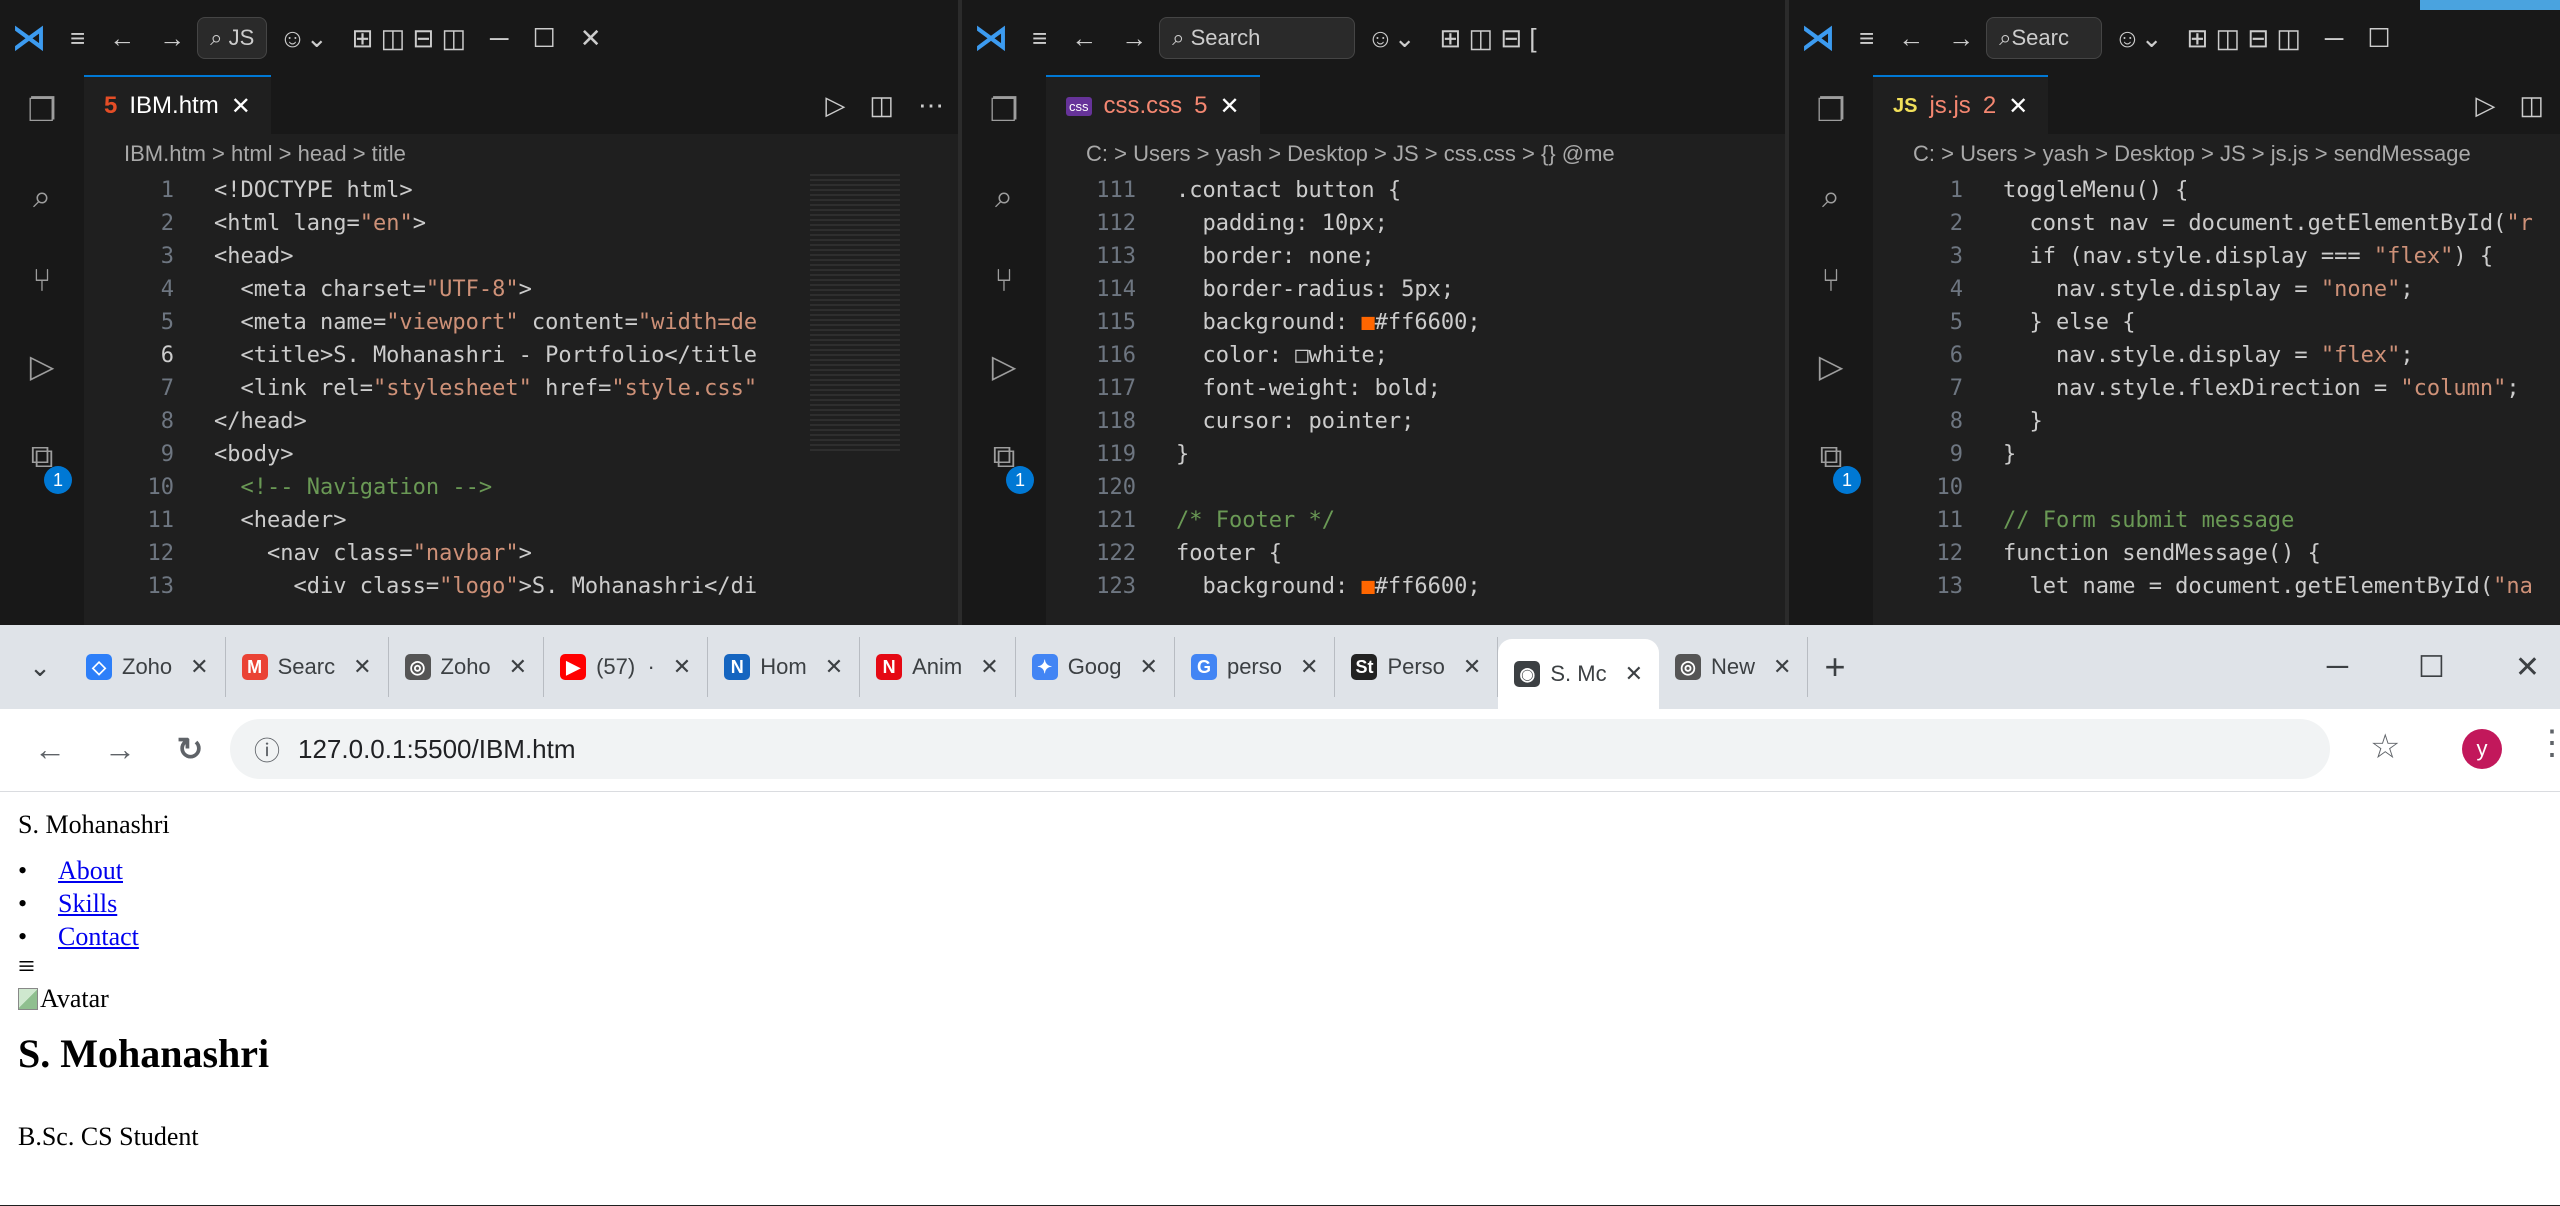  I want to click on code-line: 10 <!-- Navigation -->, so click(522, 487).